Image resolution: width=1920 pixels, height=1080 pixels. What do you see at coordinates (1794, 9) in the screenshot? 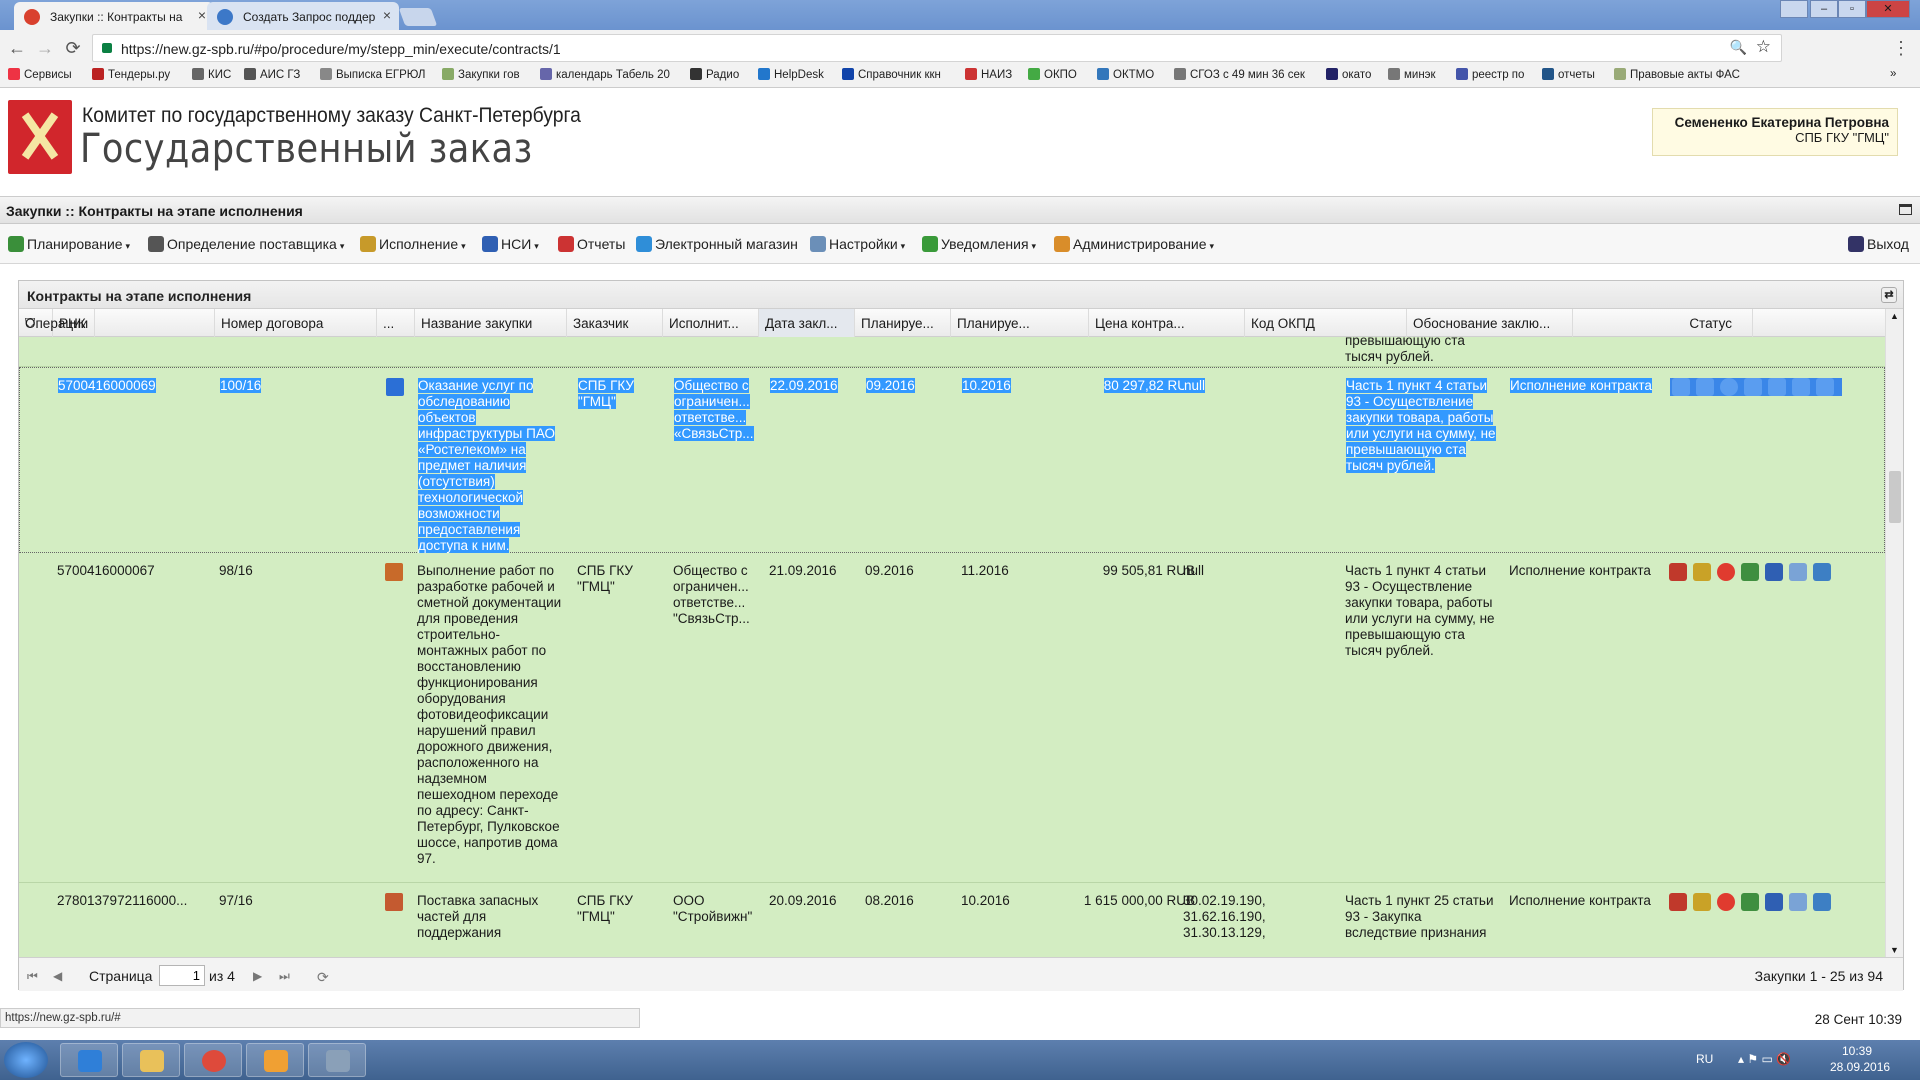
I see `user-icon` at bounding box center [1794, 9].